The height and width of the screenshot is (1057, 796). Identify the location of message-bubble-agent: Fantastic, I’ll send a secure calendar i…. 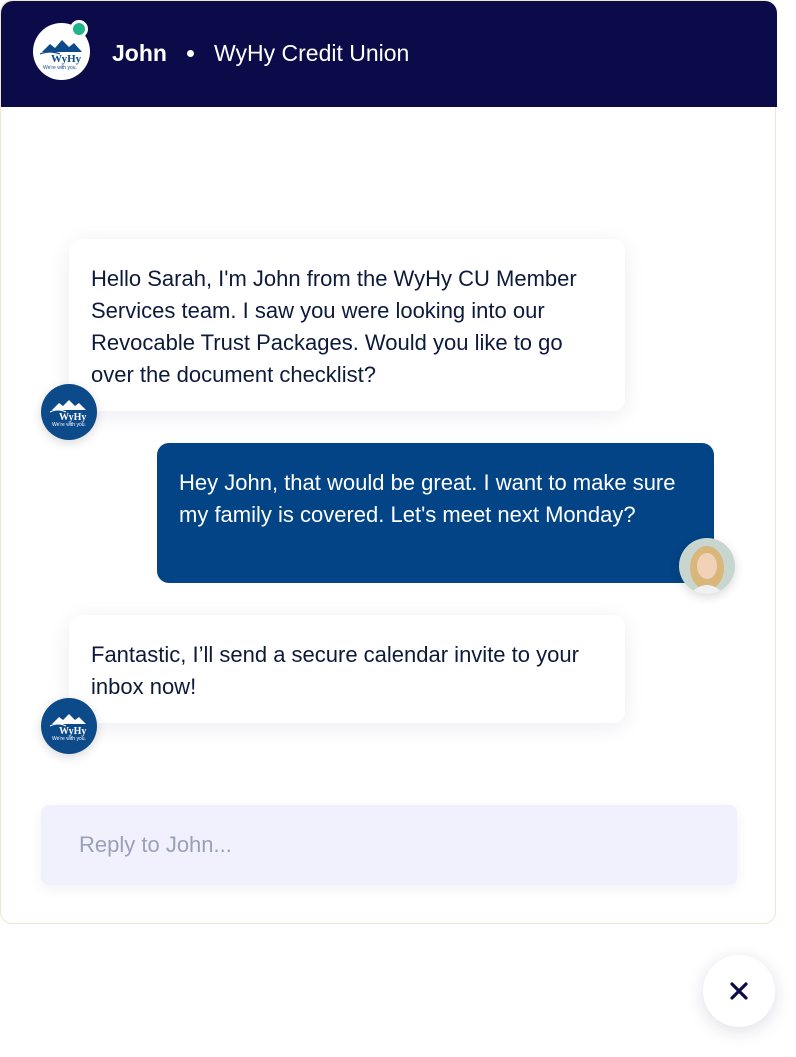
(347, 669).